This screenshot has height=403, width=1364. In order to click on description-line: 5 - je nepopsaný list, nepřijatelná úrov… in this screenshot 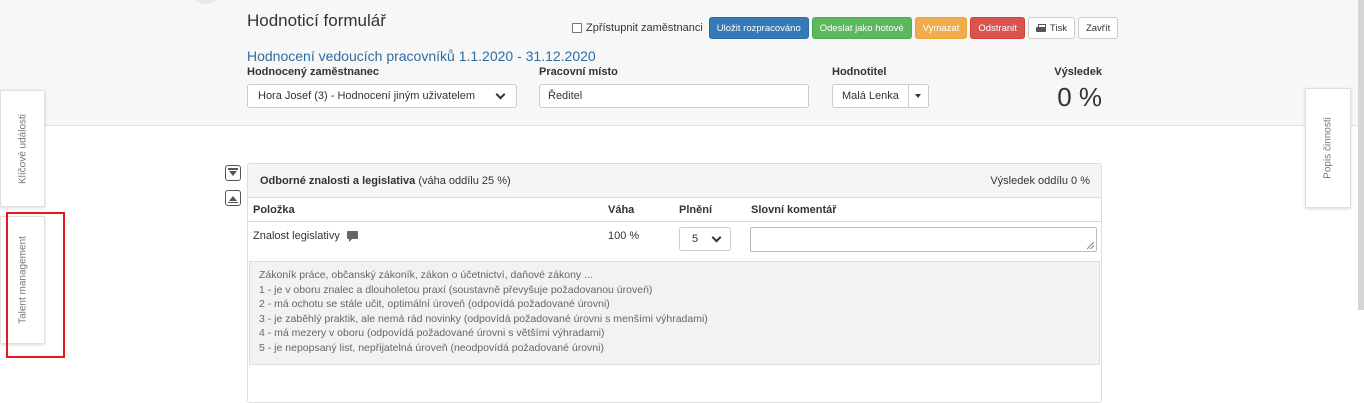, I will do `click(431, 347)`.